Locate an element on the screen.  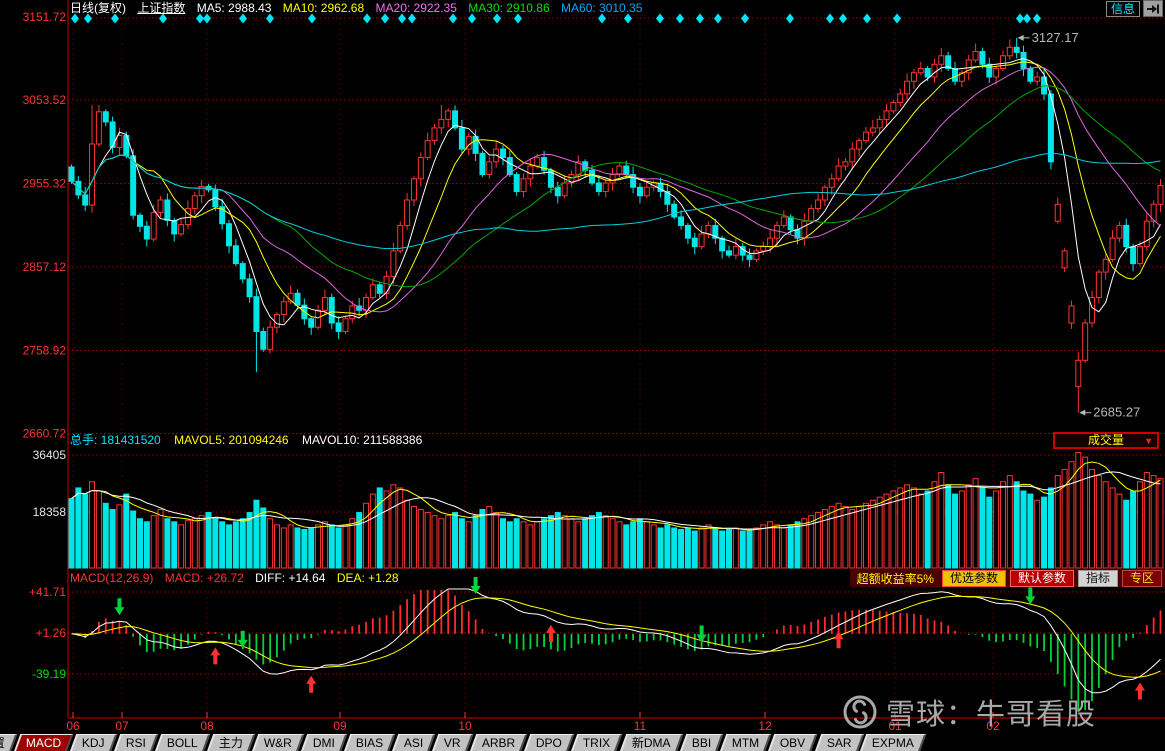
macd-toolbar: 超额收益率5% 优选参数 默认参数 指标 专区 is located at coordinates (1007, 578).